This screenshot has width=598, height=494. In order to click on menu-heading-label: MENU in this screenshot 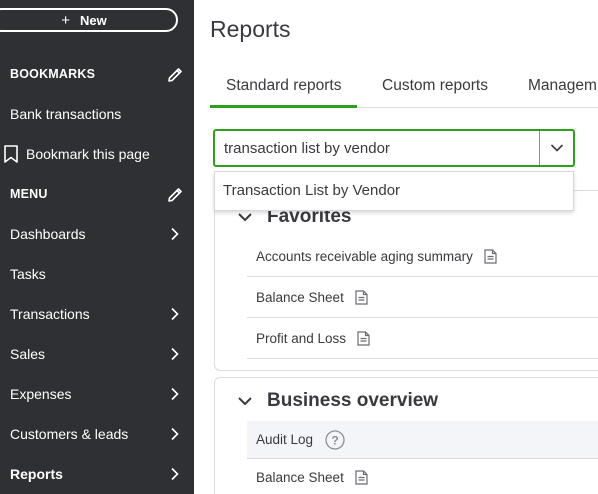, I will do `click(29, 194)`.